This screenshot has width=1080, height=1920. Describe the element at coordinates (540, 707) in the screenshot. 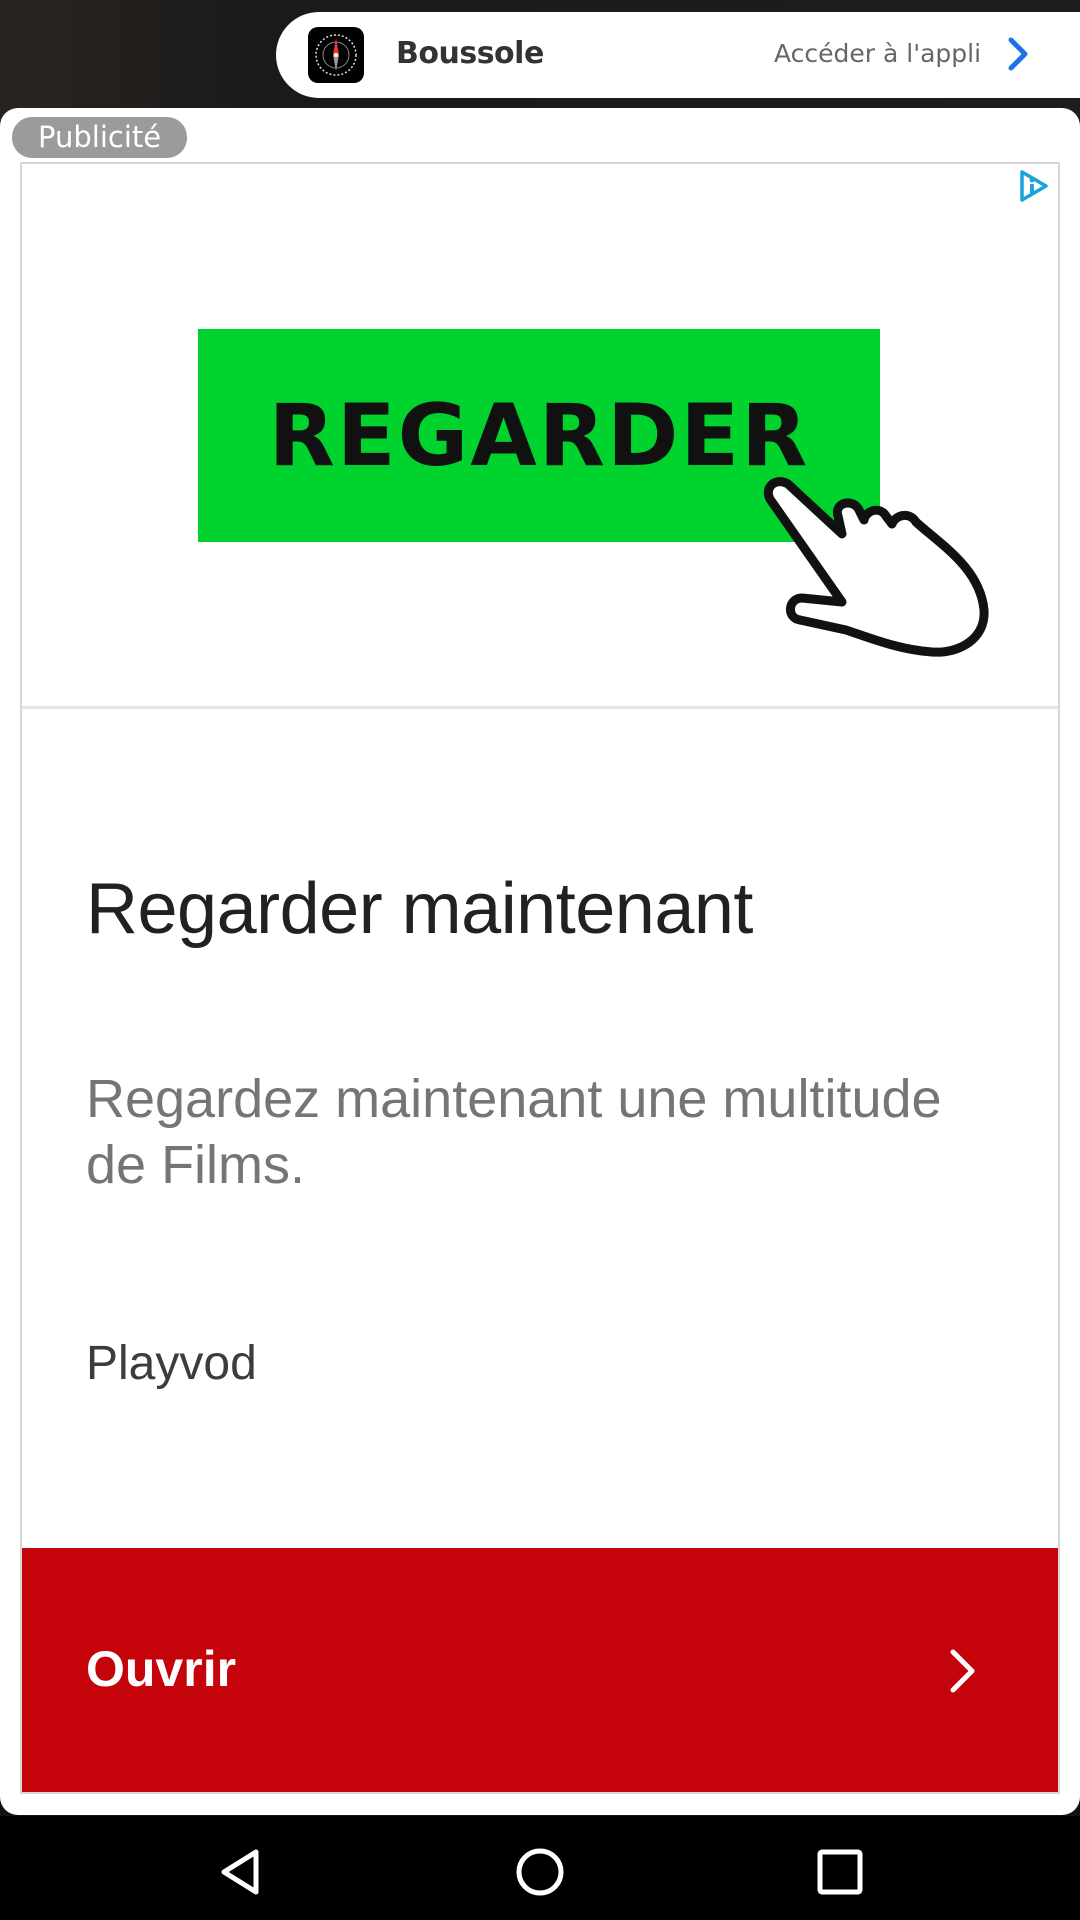

I see `hero-divider` at that location.